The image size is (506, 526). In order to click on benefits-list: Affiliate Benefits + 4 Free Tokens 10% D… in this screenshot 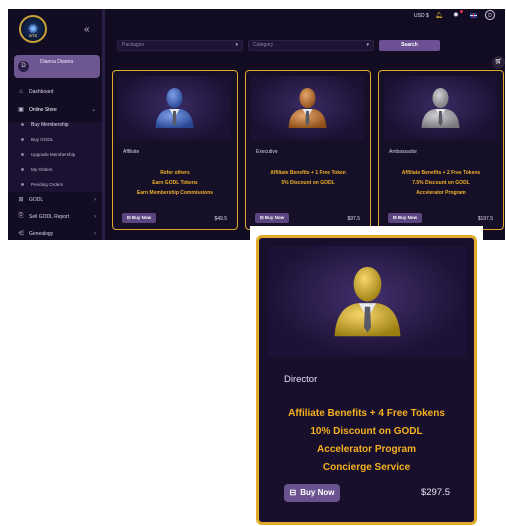, I will do `click(366, 441)`.